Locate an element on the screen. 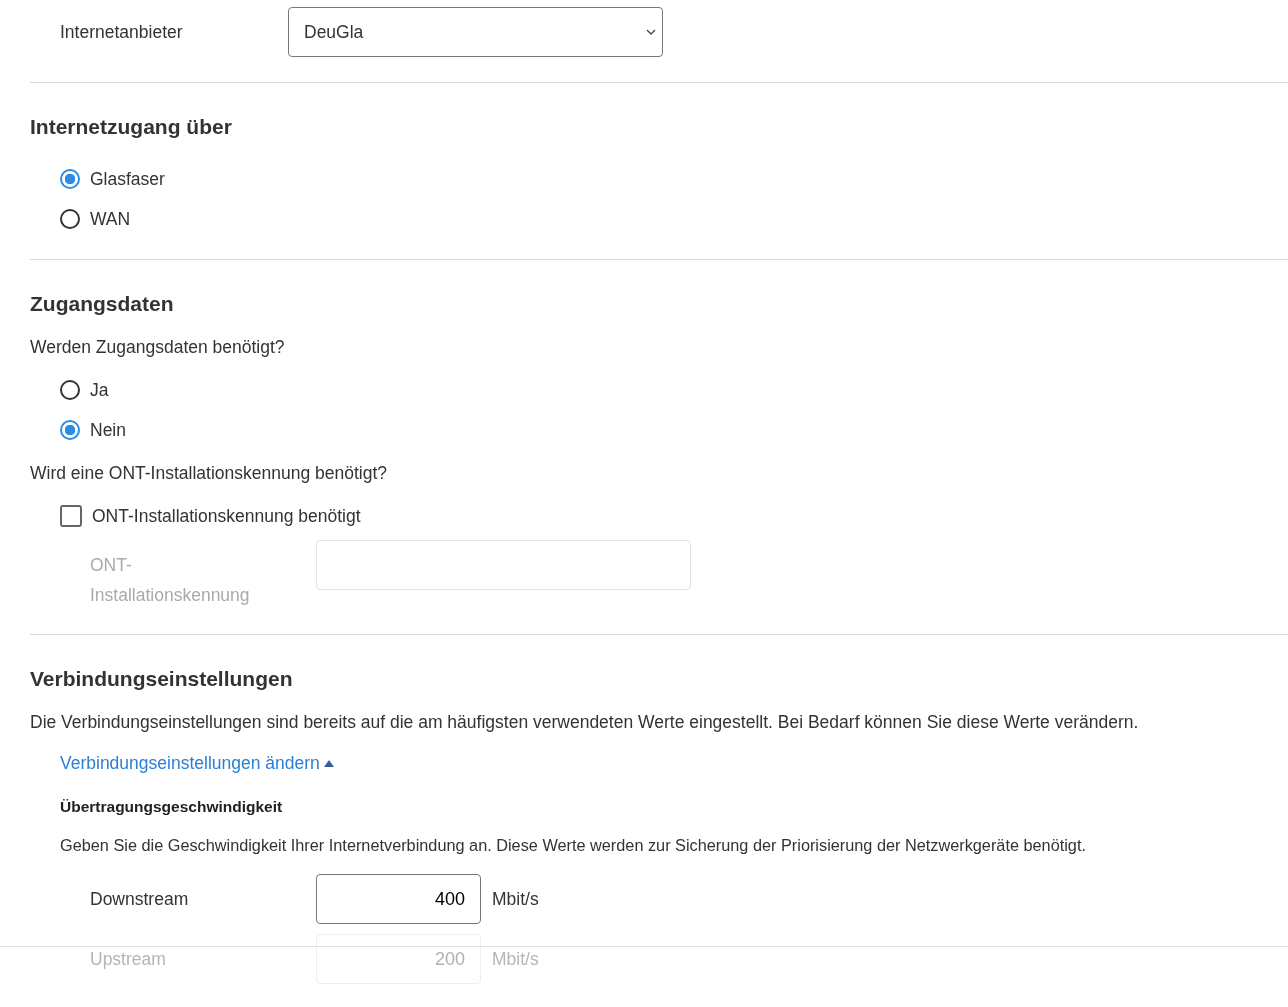 The image size is (1288, 1007). question-text: Wird eine ONT-Installationskennung benötigt? is located at coordinates (209, 473).